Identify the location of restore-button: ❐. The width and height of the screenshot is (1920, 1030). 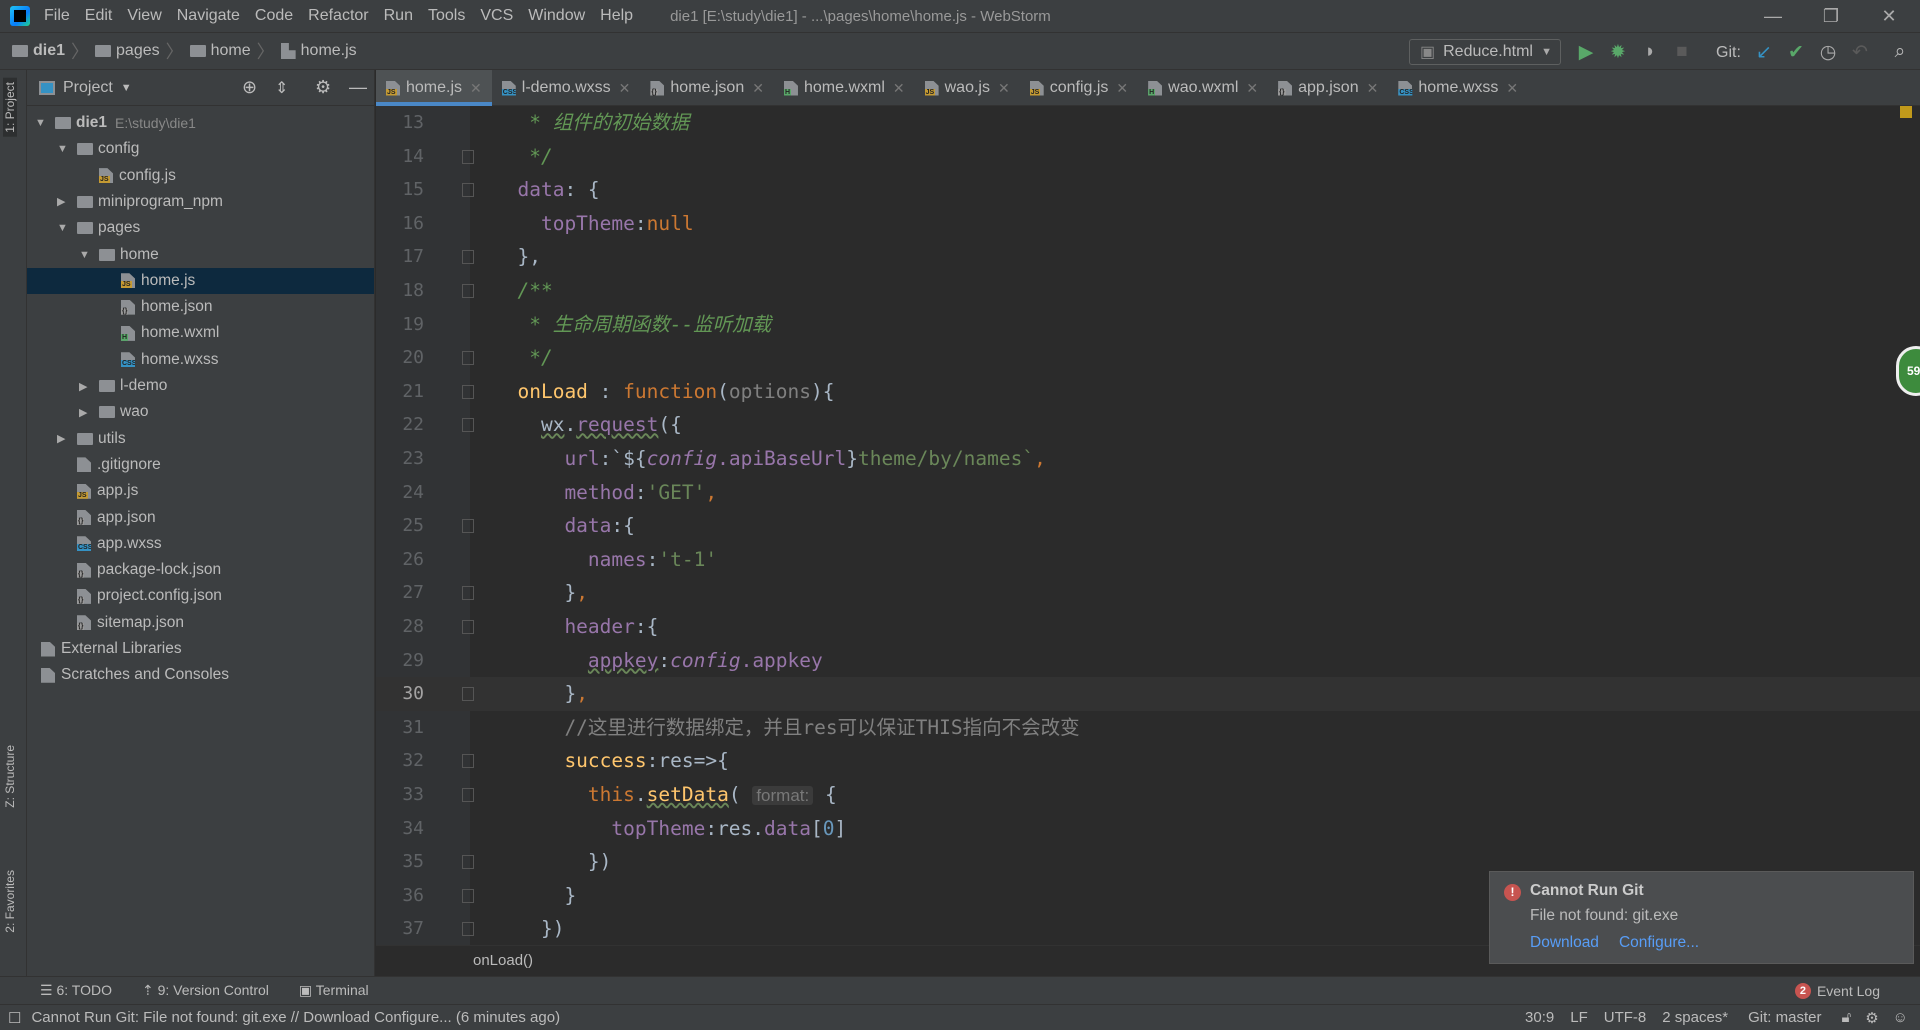
(1831, 16).